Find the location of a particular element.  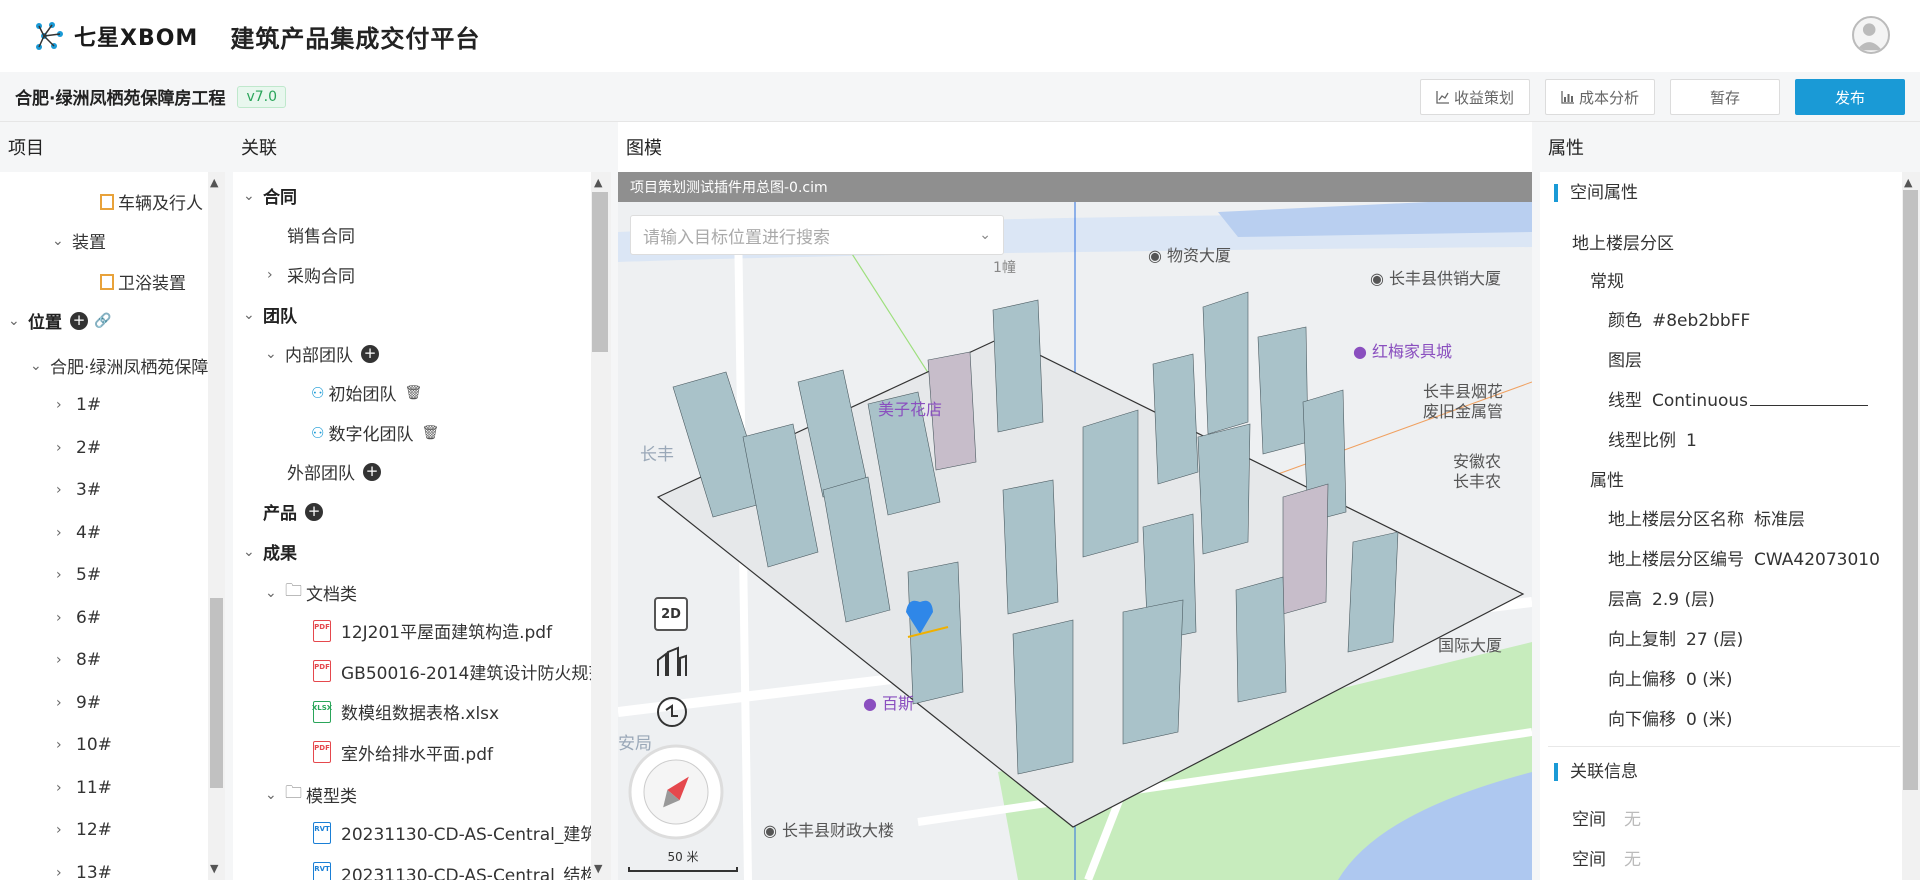

tree-item-location: ⌄ 位置 + 🔗 is located at coordinates (59, 320).